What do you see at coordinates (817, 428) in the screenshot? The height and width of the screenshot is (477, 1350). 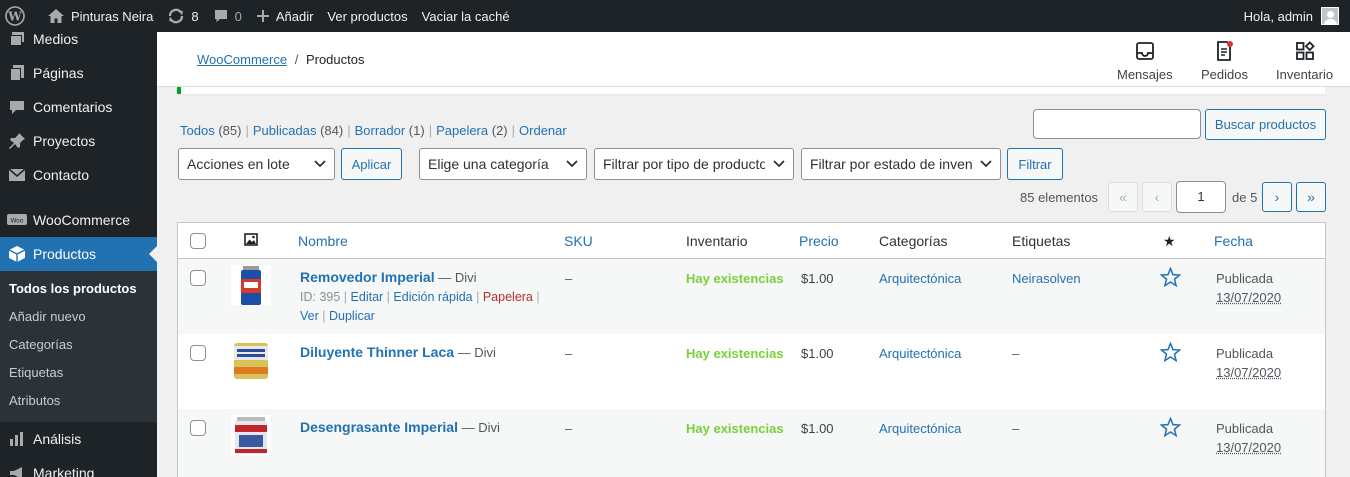 I see `price-cell: $1.00` at bounding box center [817, 428].